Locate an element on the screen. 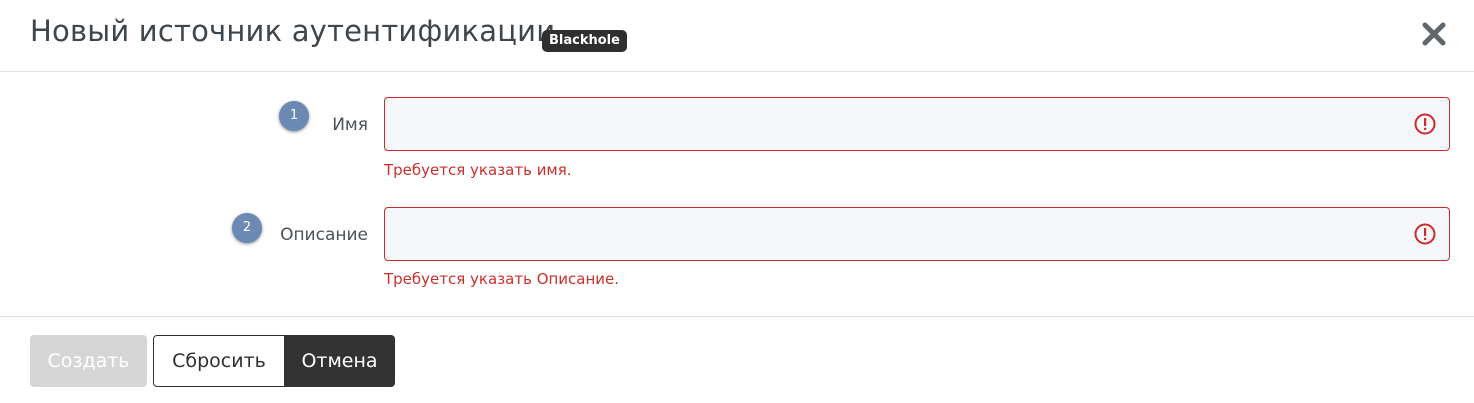  name-field is located at coordinates (917, 124).